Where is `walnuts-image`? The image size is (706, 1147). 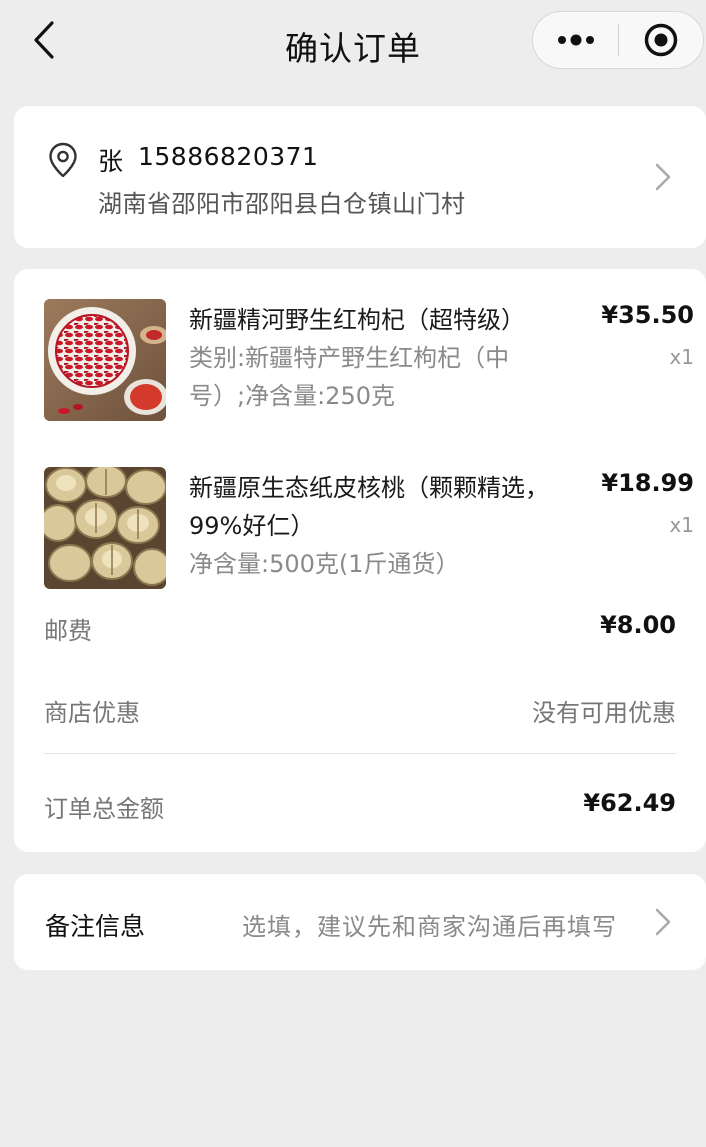 walnuts-image is located at coordinates (105, 528).